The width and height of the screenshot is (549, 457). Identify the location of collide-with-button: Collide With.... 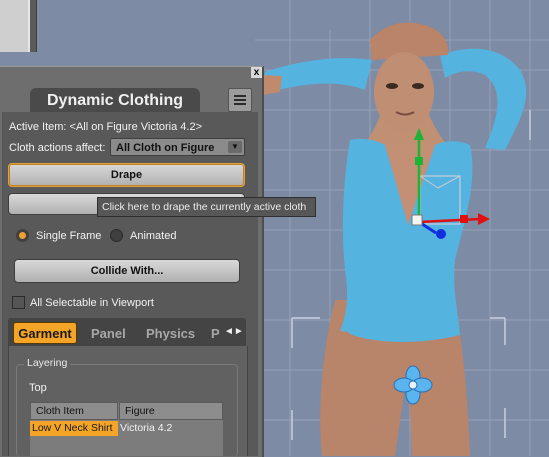
(127, 271).